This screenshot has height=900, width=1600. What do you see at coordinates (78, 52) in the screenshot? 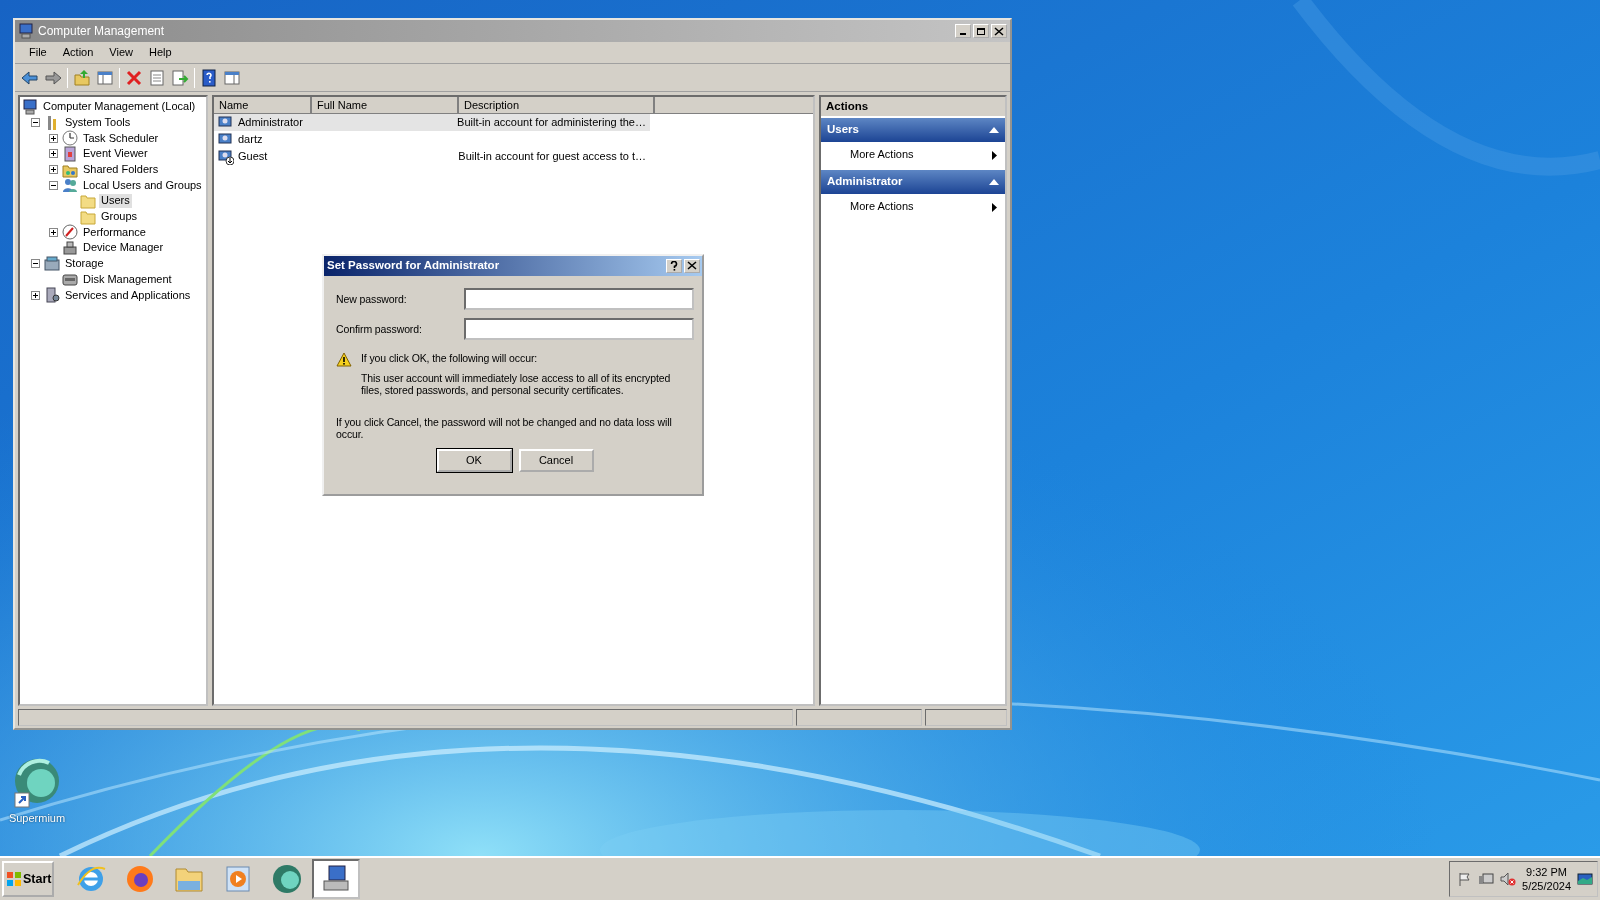
I see `menu-item: Action` at bounding box center [78, 52].